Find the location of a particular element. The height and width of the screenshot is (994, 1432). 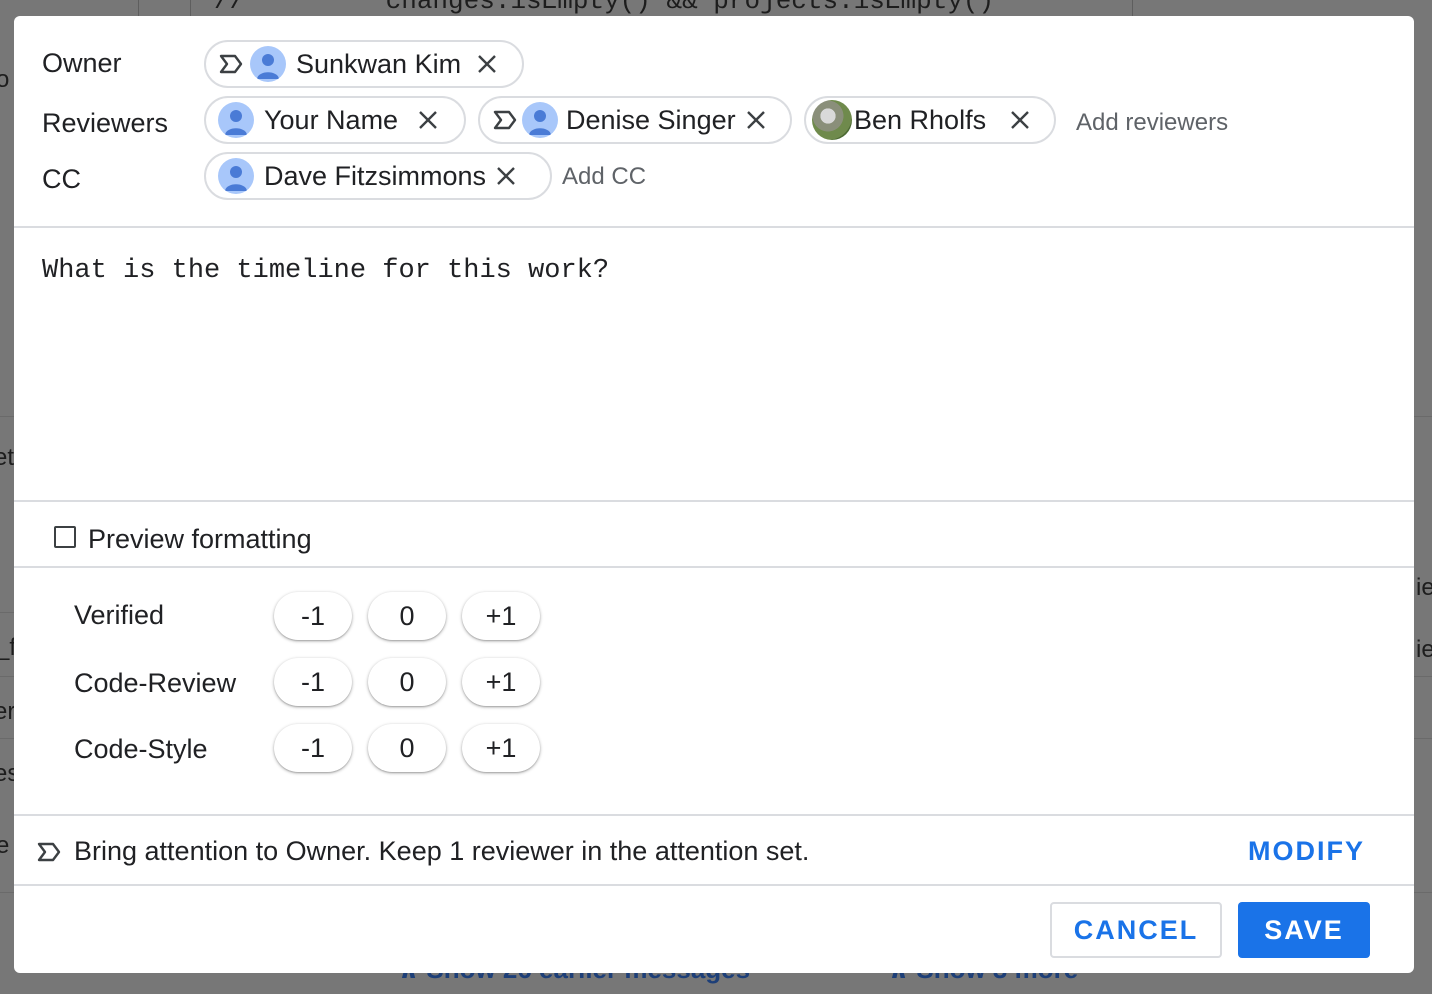

vote-label-code-review: Code-Review is located at coordinates (155, 683).